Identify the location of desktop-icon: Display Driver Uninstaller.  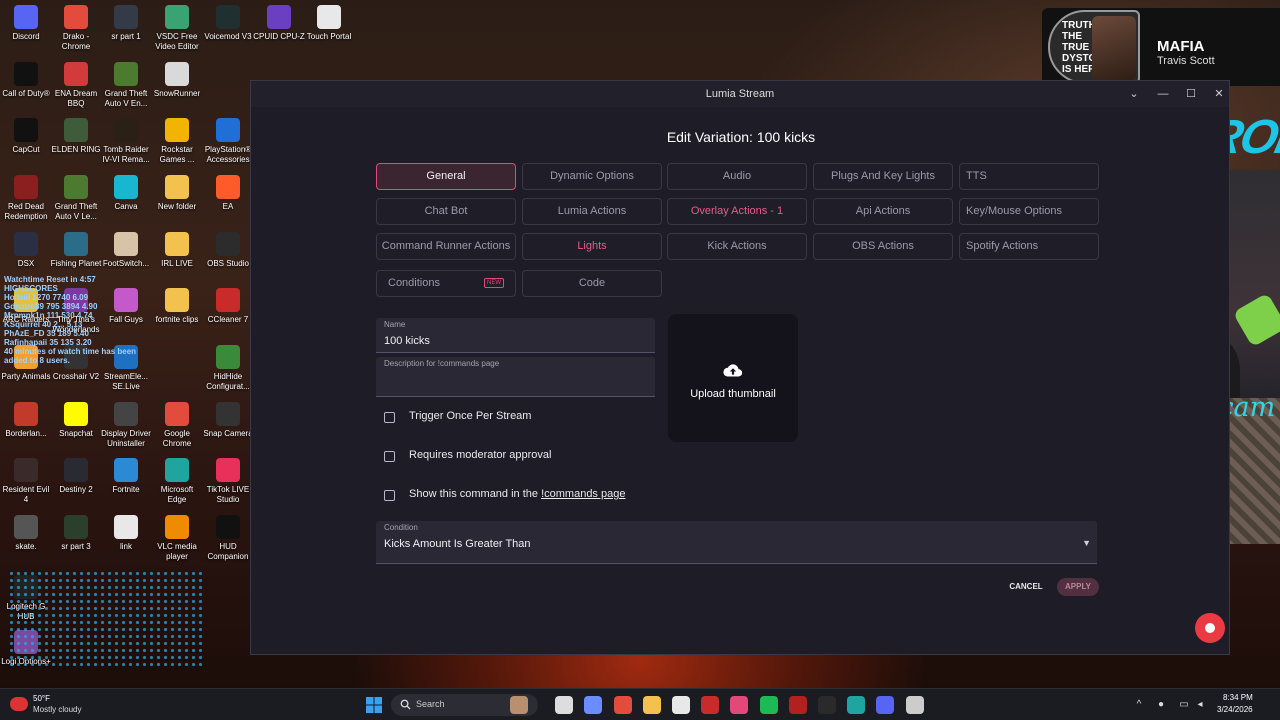
(126, 425).